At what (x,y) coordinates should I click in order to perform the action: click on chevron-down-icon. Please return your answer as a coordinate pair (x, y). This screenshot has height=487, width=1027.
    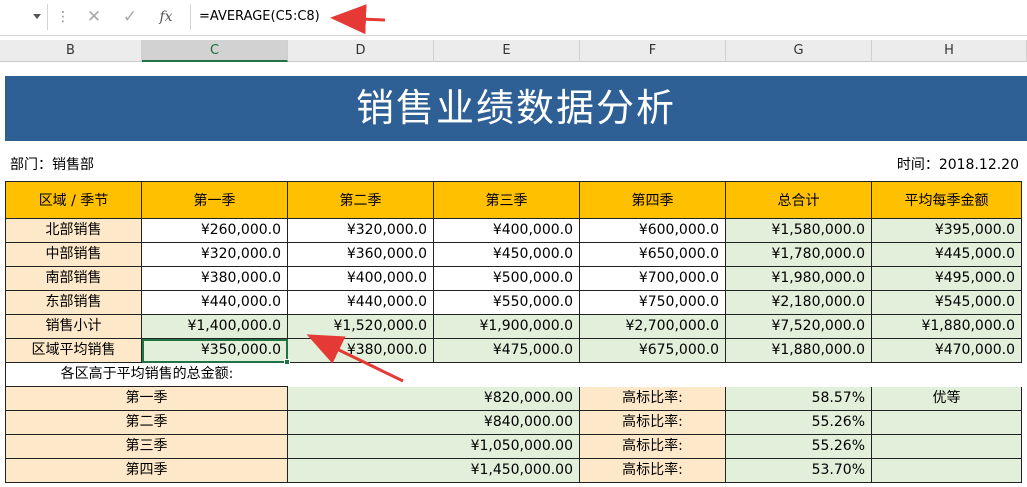
    Looking at the image, I should click on (37, 16).